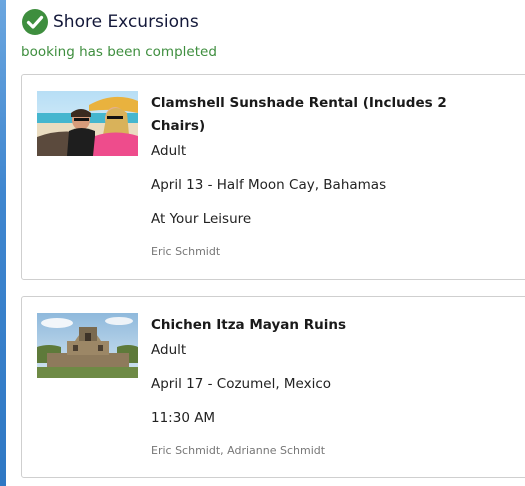  I want to click on guest-names: Eric Schmidt, so click(186, 251).